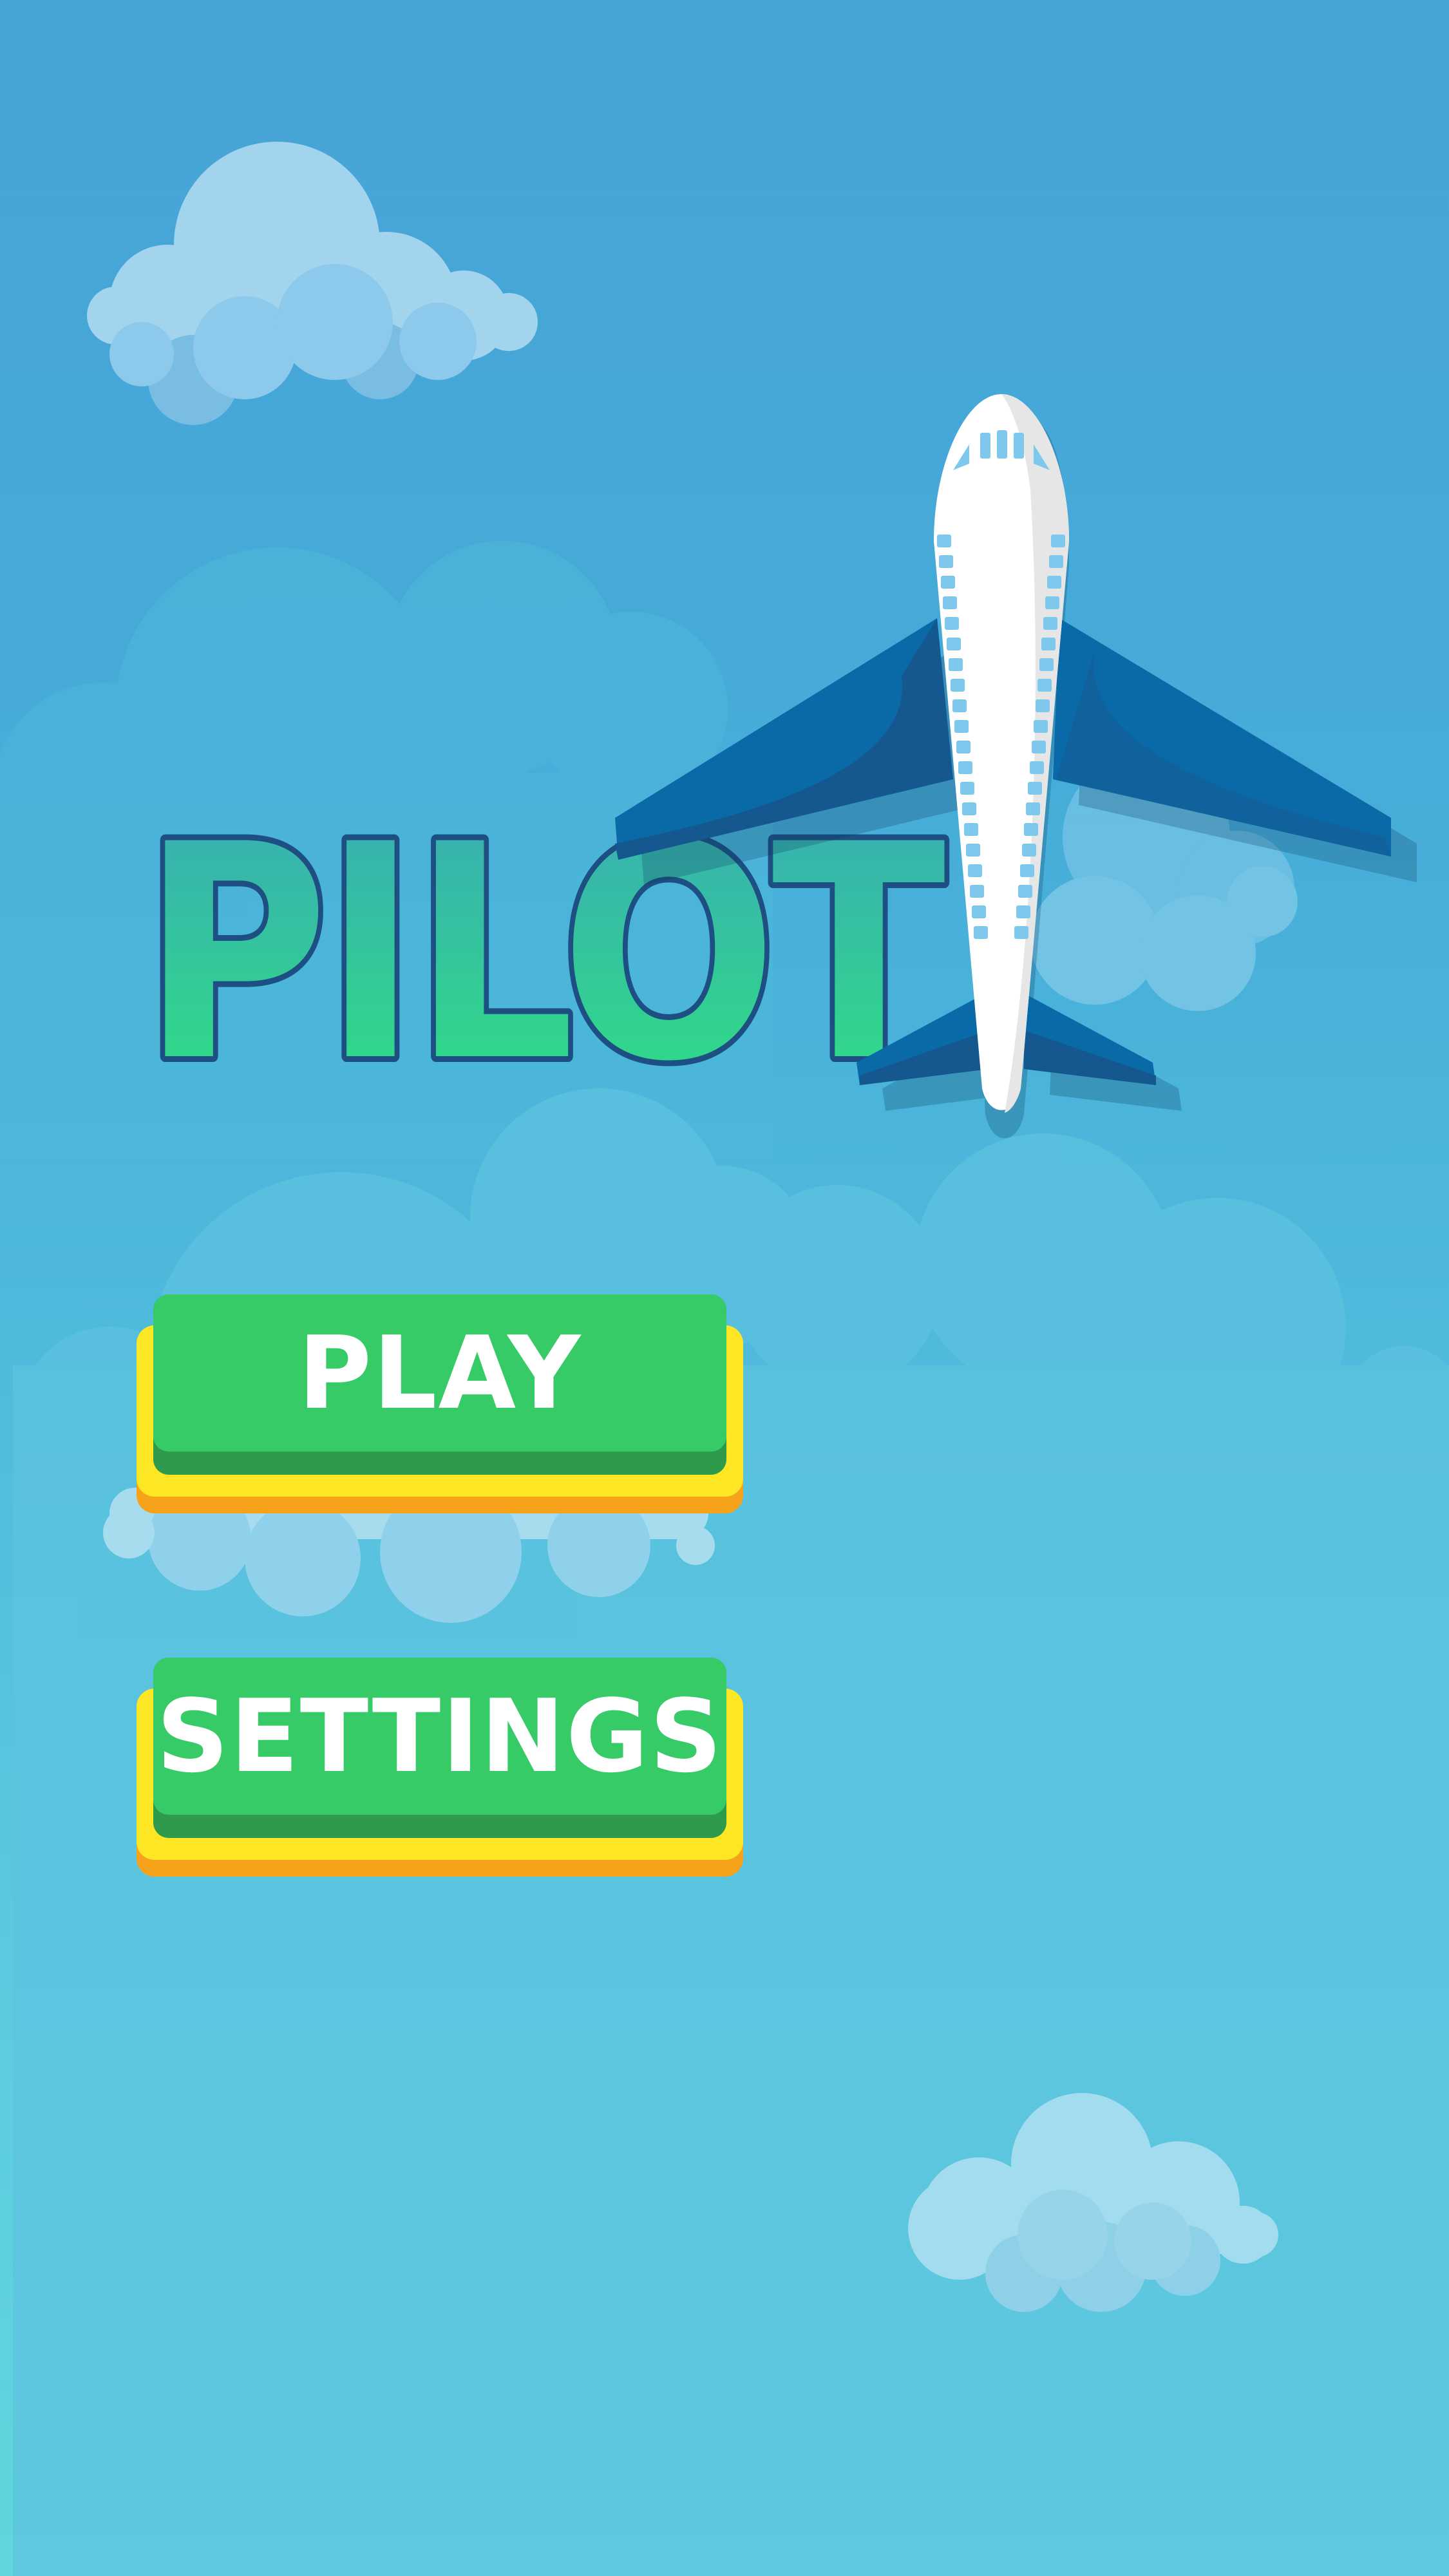 The image size is (1449, 2576). Describe the element at coordinates (440, 1373) in the screenshot. I see `play-button-label: PLAY` at that location.